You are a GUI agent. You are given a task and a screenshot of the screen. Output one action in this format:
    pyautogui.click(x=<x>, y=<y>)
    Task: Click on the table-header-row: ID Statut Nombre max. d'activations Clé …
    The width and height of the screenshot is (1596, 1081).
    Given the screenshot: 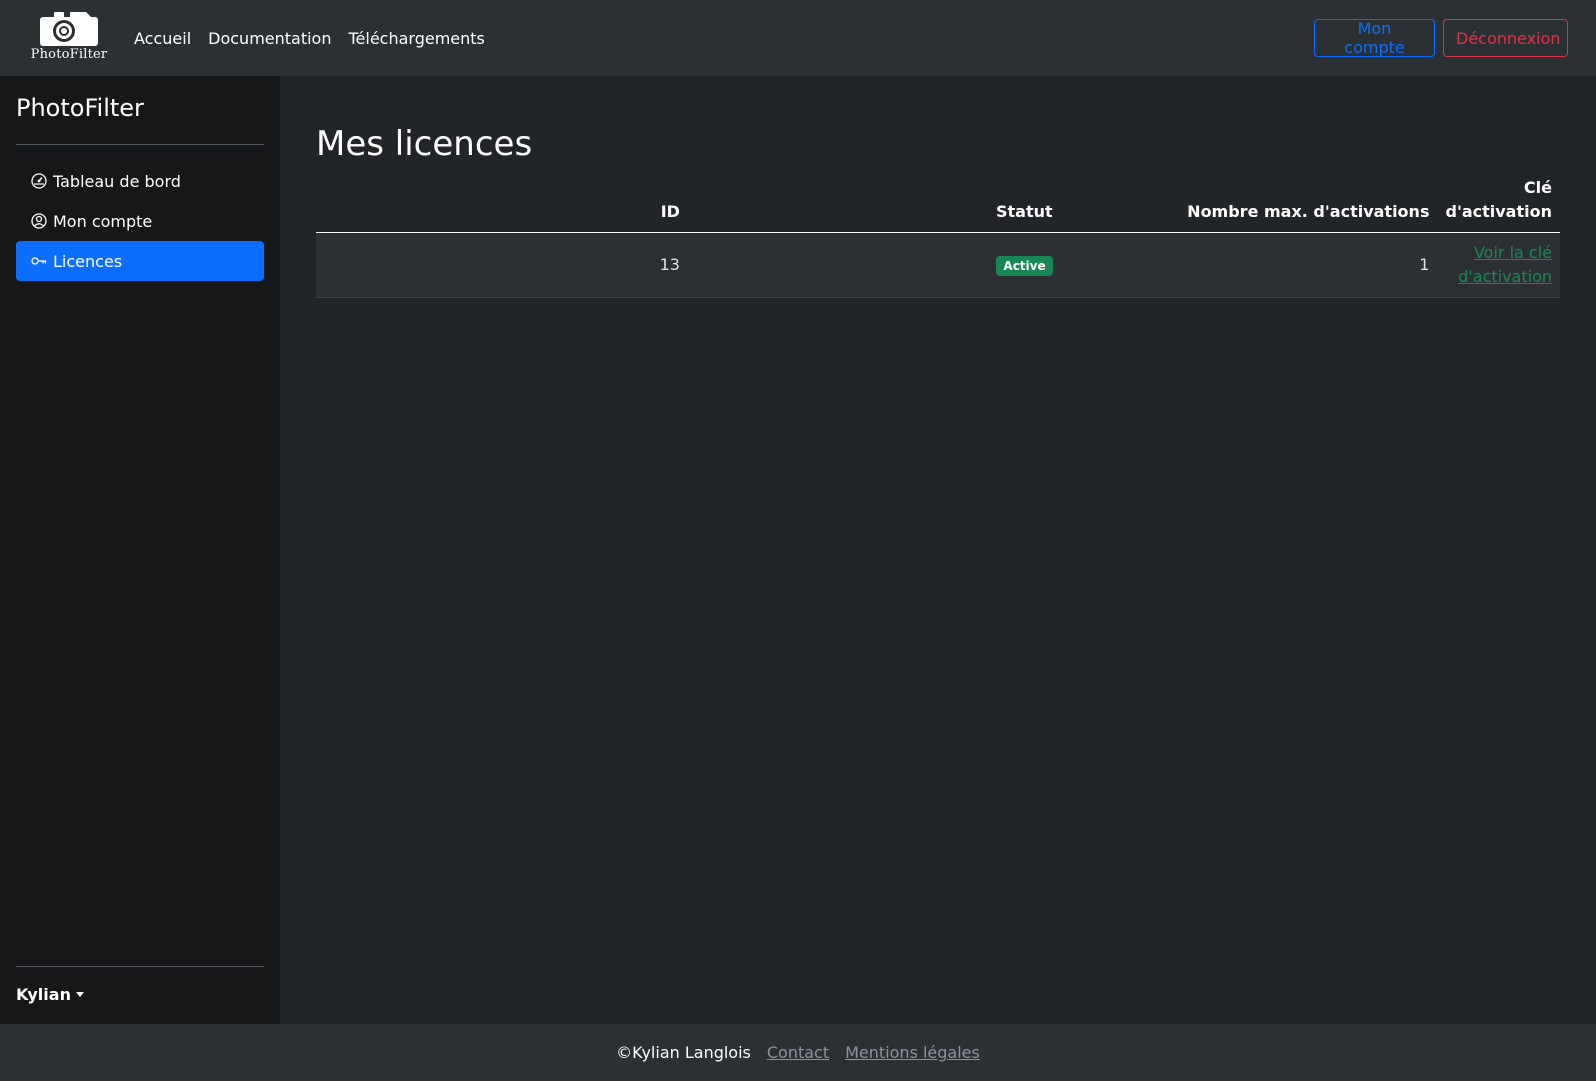 What is the action you would take?
    pyautogui.click(x=938, y=204)
    